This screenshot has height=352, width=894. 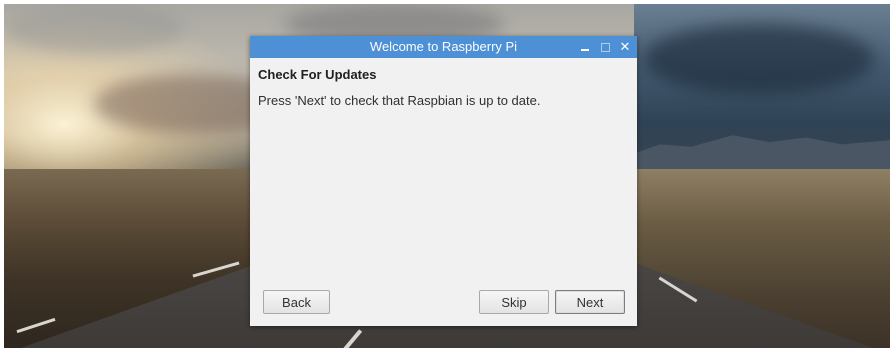 What do you see at coordinates (590, 302) in the screenshot?
I see `next-button: Next` at bounding box center [590, 302].